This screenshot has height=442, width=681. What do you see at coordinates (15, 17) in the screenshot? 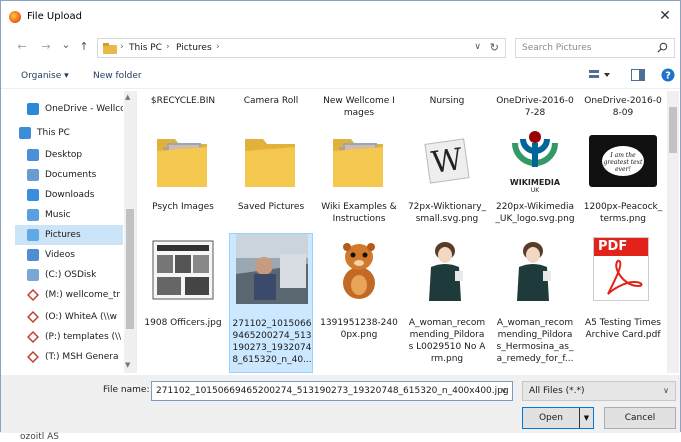
I see `firefox-icon` at bounding box center [15, 17].